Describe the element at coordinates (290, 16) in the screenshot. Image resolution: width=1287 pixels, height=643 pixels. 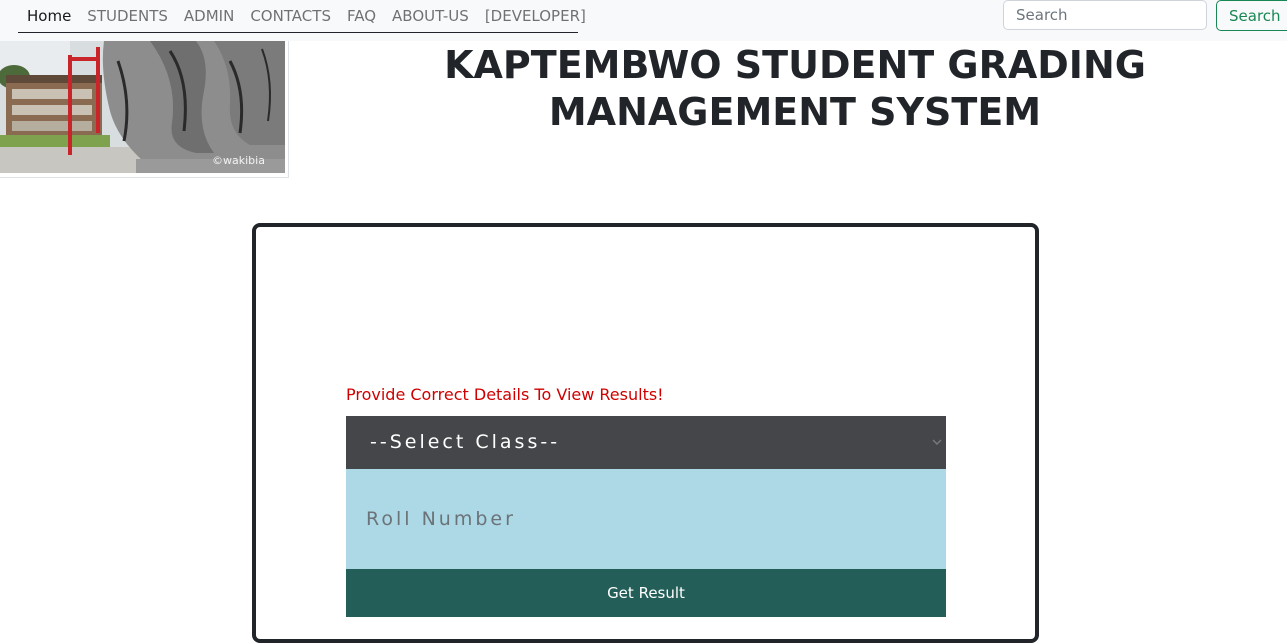
I see `nav-contacts-link: CONTACTS` at that location.